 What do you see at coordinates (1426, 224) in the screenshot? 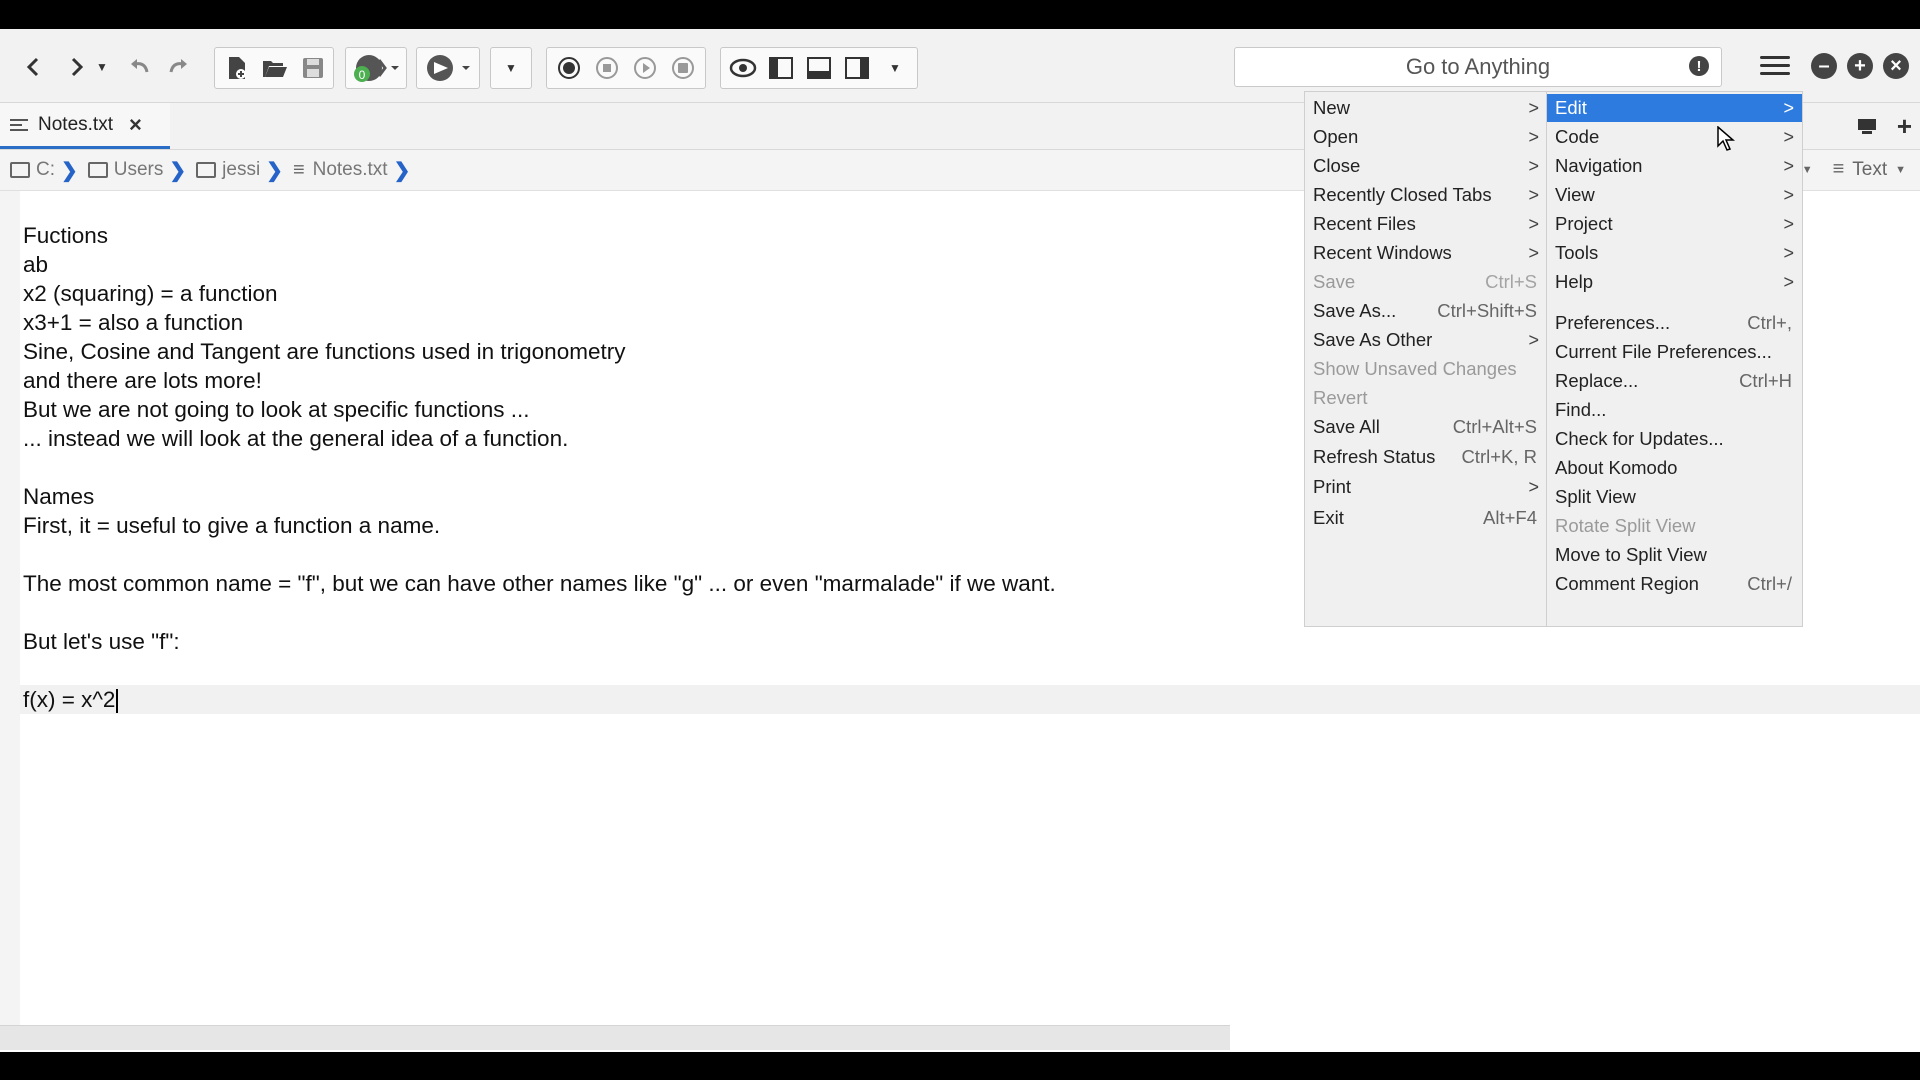
I see `menu-item-recent-files: Recent Files >` at bounding box center [1426, 224].